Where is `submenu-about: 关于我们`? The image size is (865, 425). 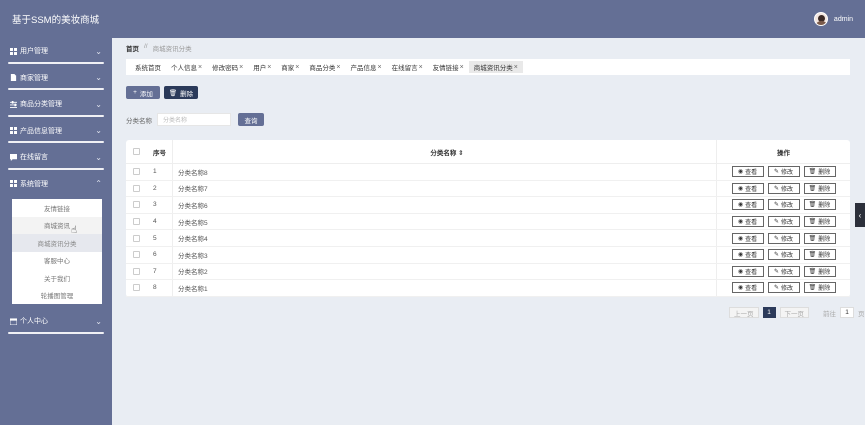
submenu-about: 关于我们 is located at coordinates (57, 278).